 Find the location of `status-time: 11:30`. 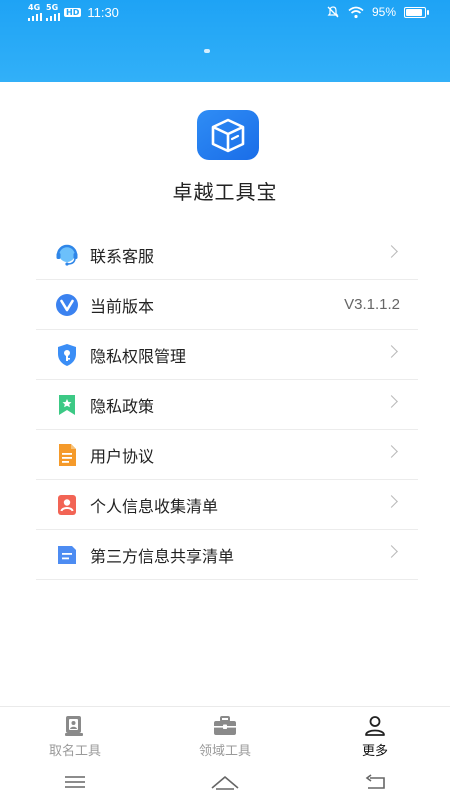

status-time: 11:30 is located at coordinates (103, 12).